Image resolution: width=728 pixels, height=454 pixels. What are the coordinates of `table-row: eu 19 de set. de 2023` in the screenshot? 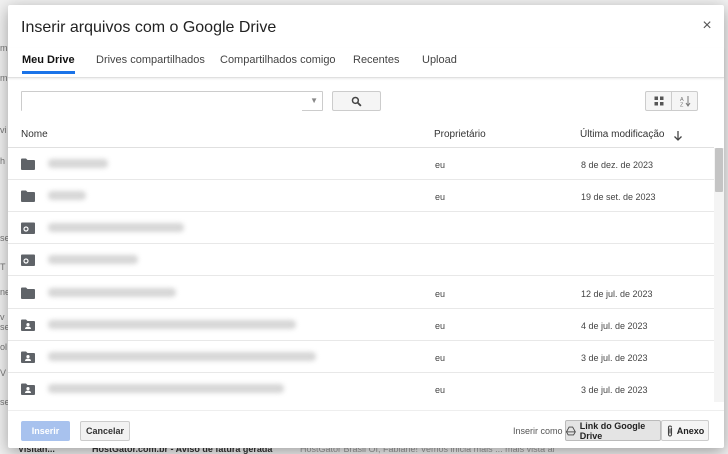 It's located at (361, 196).